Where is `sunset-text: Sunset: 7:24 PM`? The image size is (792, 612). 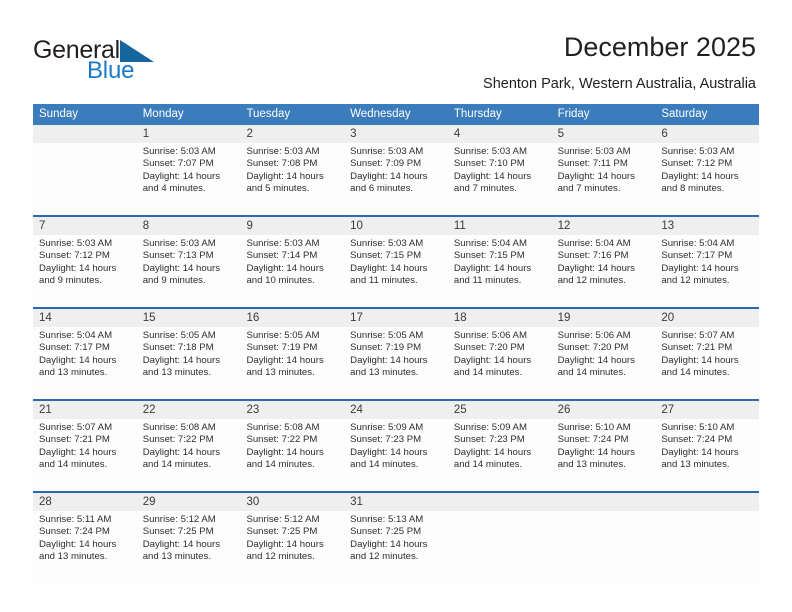 sunset-text: Sunset: 7:24 PM is located at coordinates (74, 532).